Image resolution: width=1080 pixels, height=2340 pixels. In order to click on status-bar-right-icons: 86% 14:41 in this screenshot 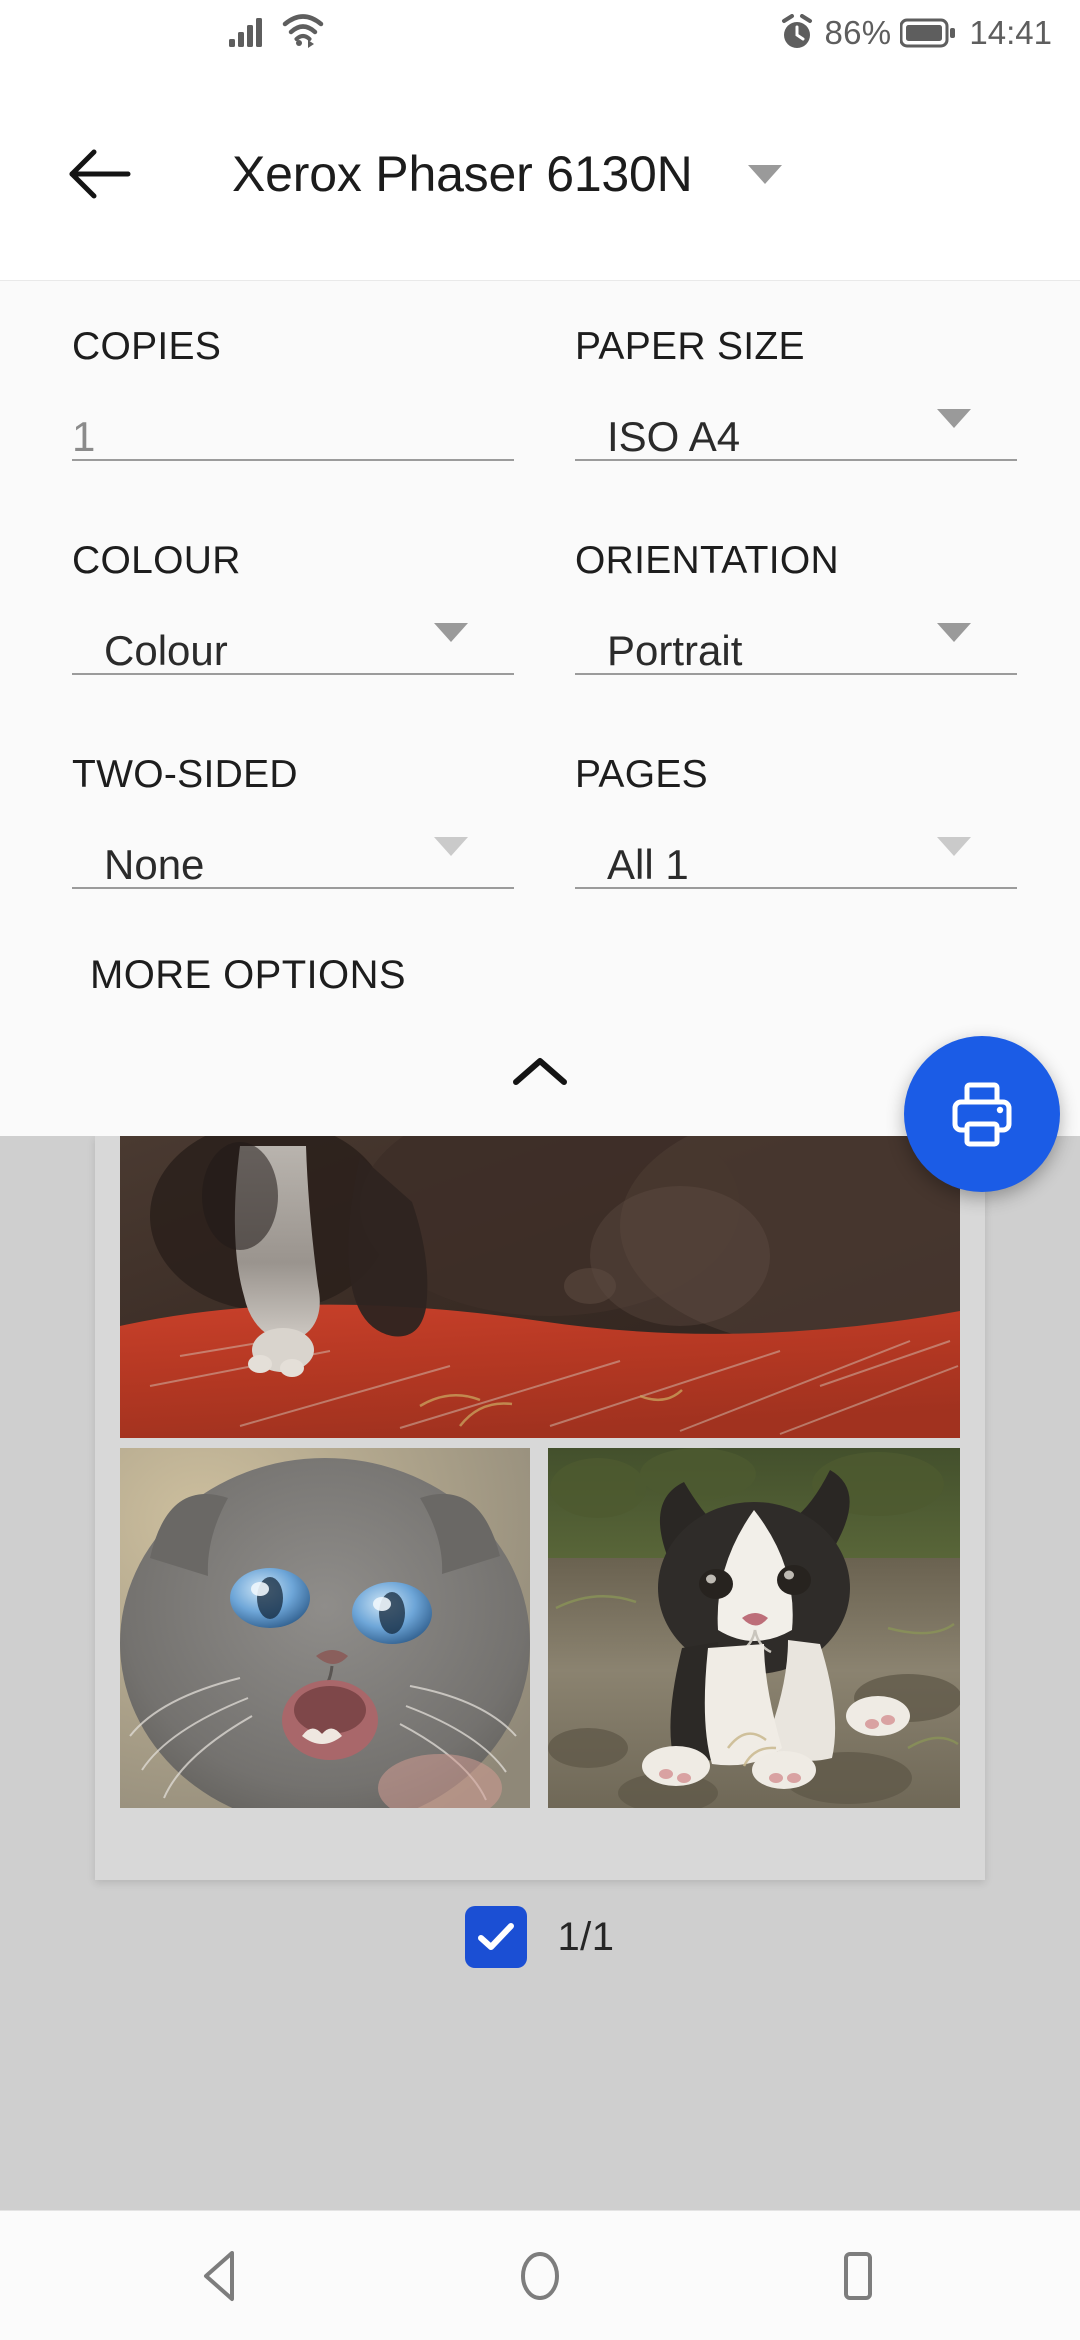, I will do `click(915, 33)`.